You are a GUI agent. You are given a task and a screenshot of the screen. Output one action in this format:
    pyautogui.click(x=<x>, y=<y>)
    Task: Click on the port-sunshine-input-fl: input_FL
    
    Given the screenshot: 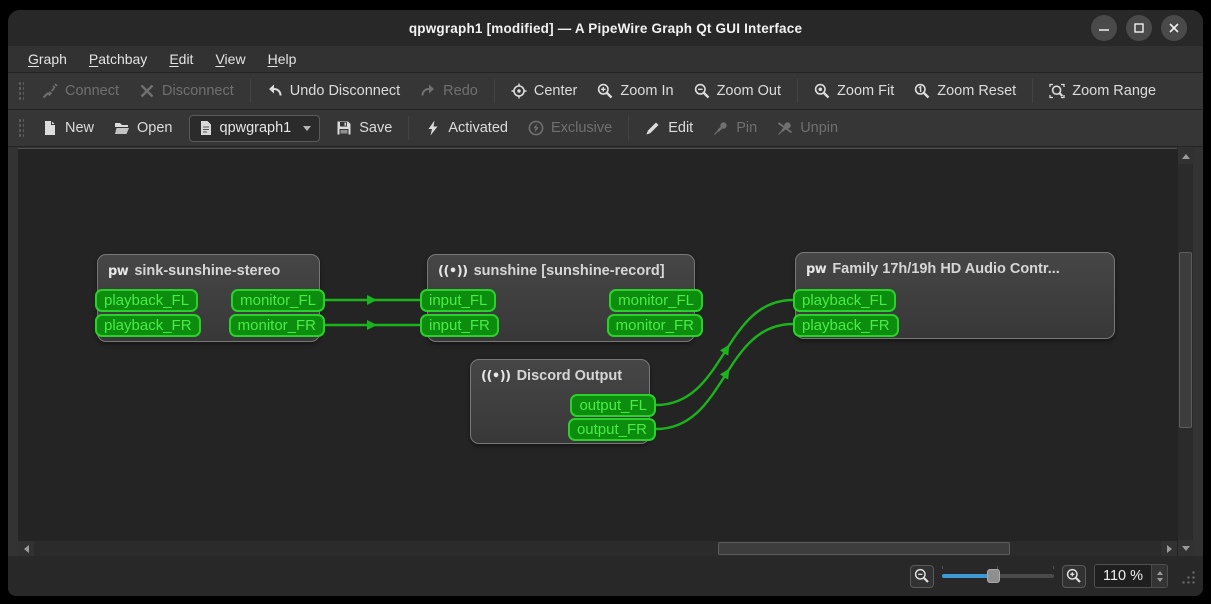 What is the action you would take?
    pyautogui.click(x=458, y=300)
    